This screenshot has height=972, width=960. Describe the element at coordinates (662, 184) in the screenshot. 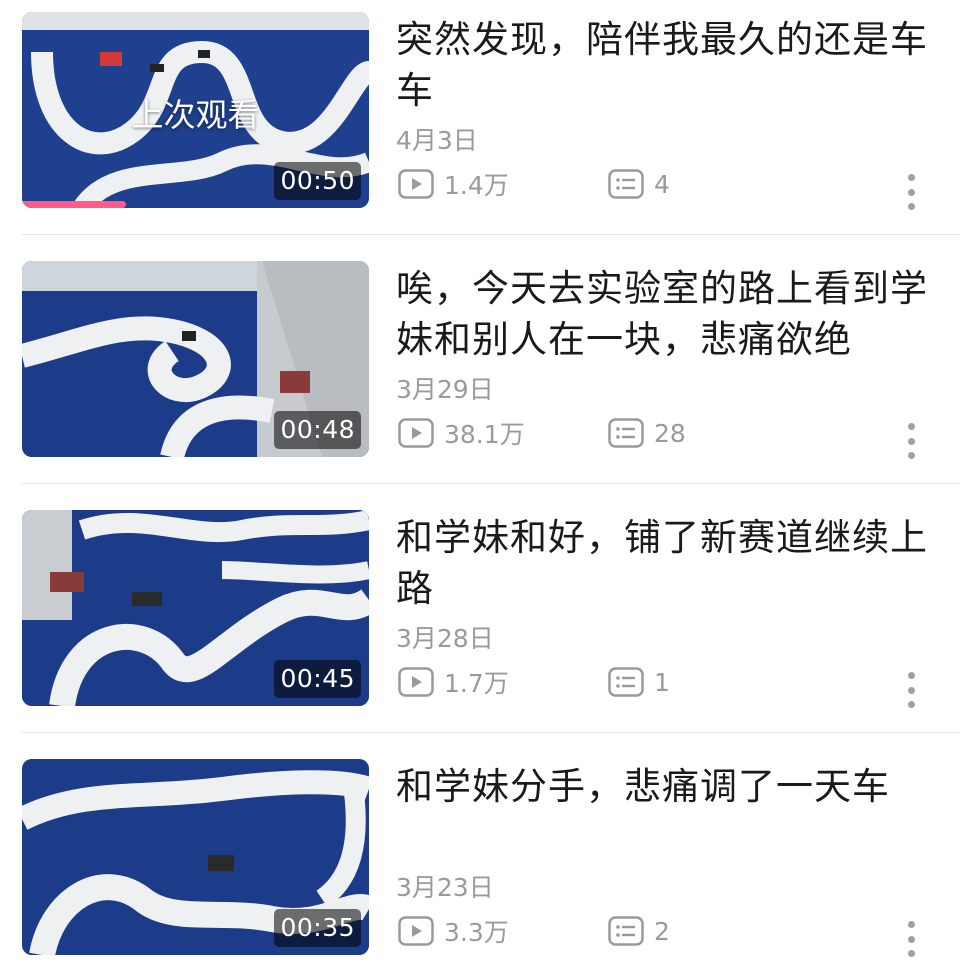

I see `comment-count-value: 4` at that location.